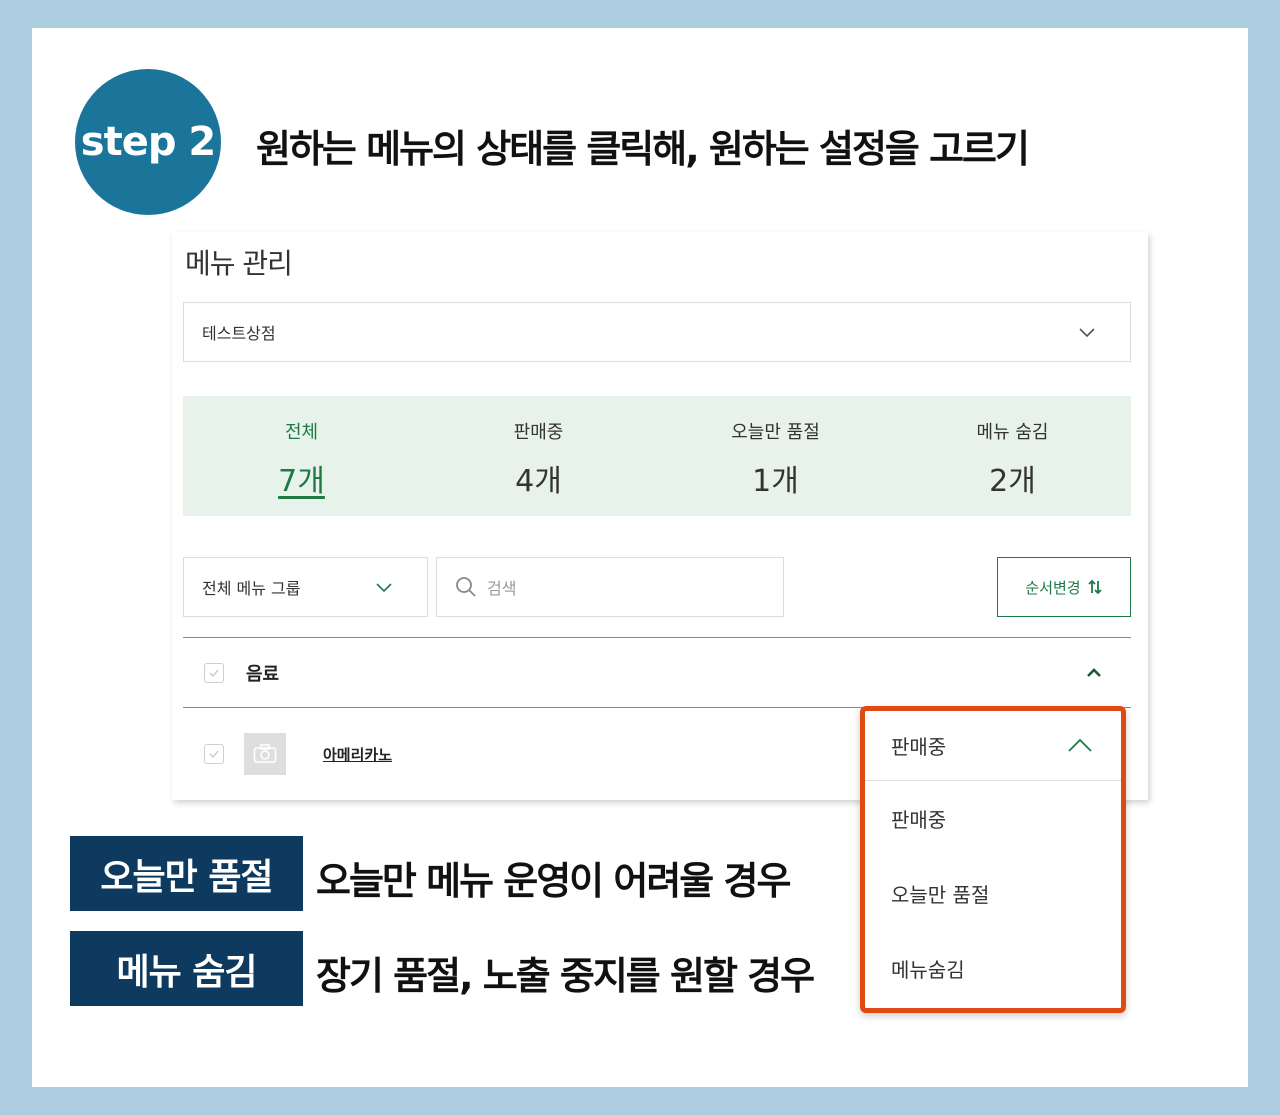 The width and height of the screenshot is (1280, 1115). What do you see at coordinates (643, 149) in the screenshot?
I see `step-title: 원하는 메뉴의 상태를 클릭해, 원하는 설정을 고르기` at bounding box center [643, 149].